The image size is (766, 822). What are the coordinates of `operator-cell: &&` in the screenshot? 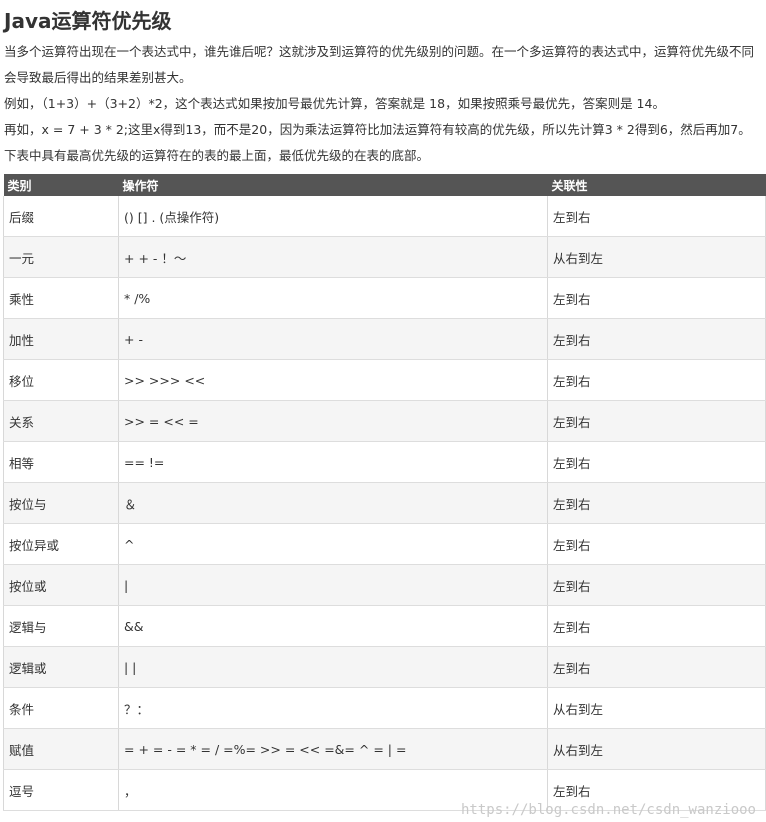 It's located at (333, 626).